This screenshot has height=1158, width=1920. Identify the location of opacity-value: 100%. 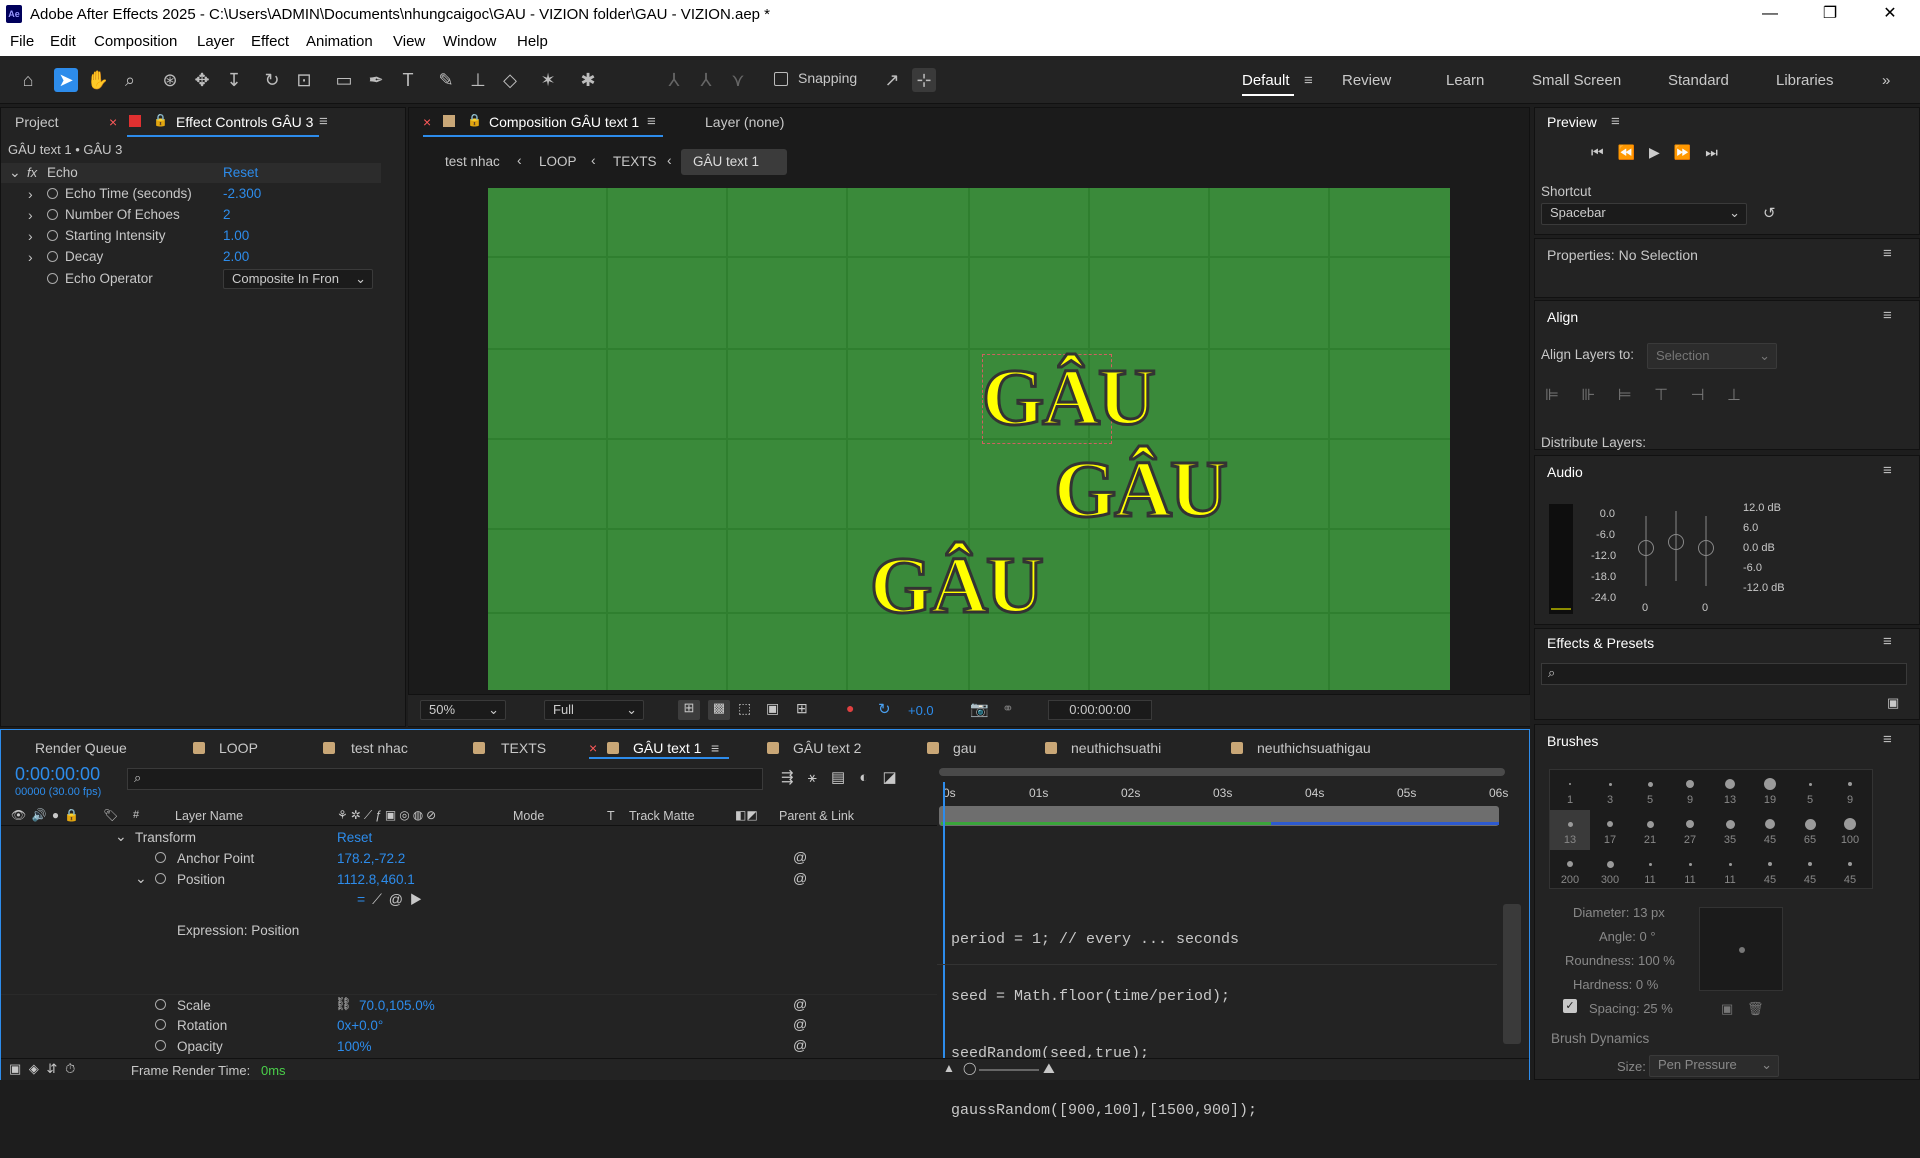
(354, 1046).